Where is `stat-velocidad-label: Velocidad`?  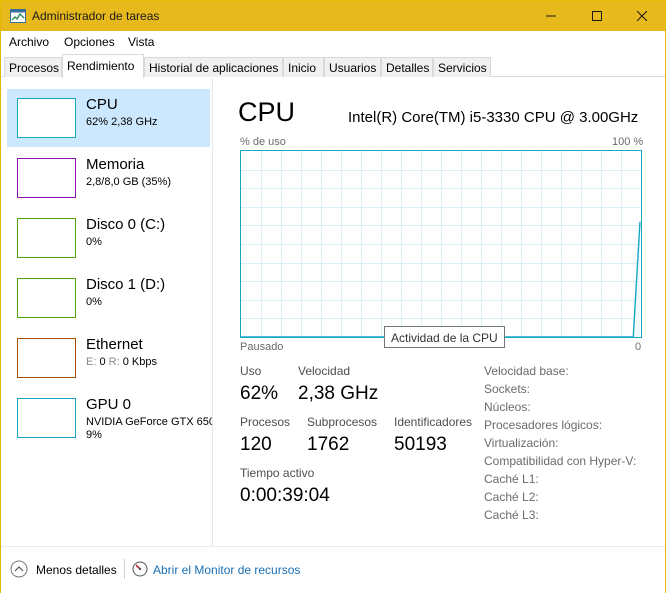
stat-velocidad-label: Velocidad is located at coordinates (324, 371).